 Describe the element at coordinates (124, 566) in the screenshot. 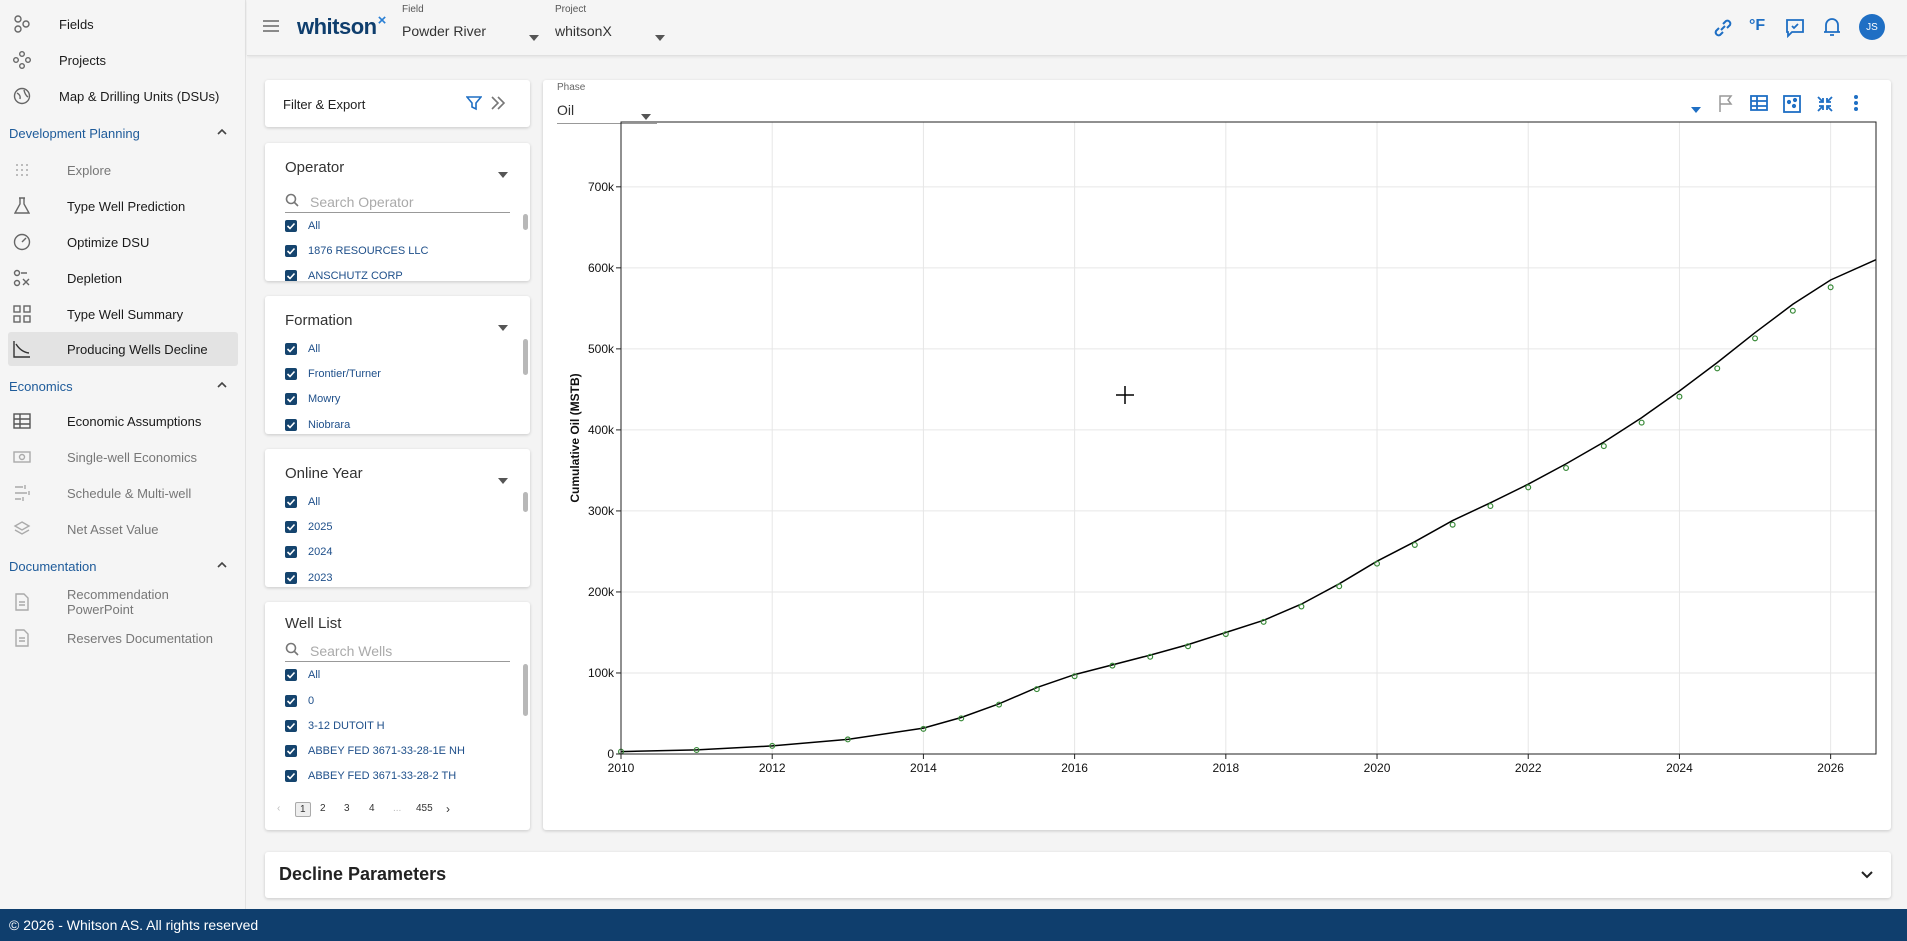

I see `section-documentation: Documentation` at that location.